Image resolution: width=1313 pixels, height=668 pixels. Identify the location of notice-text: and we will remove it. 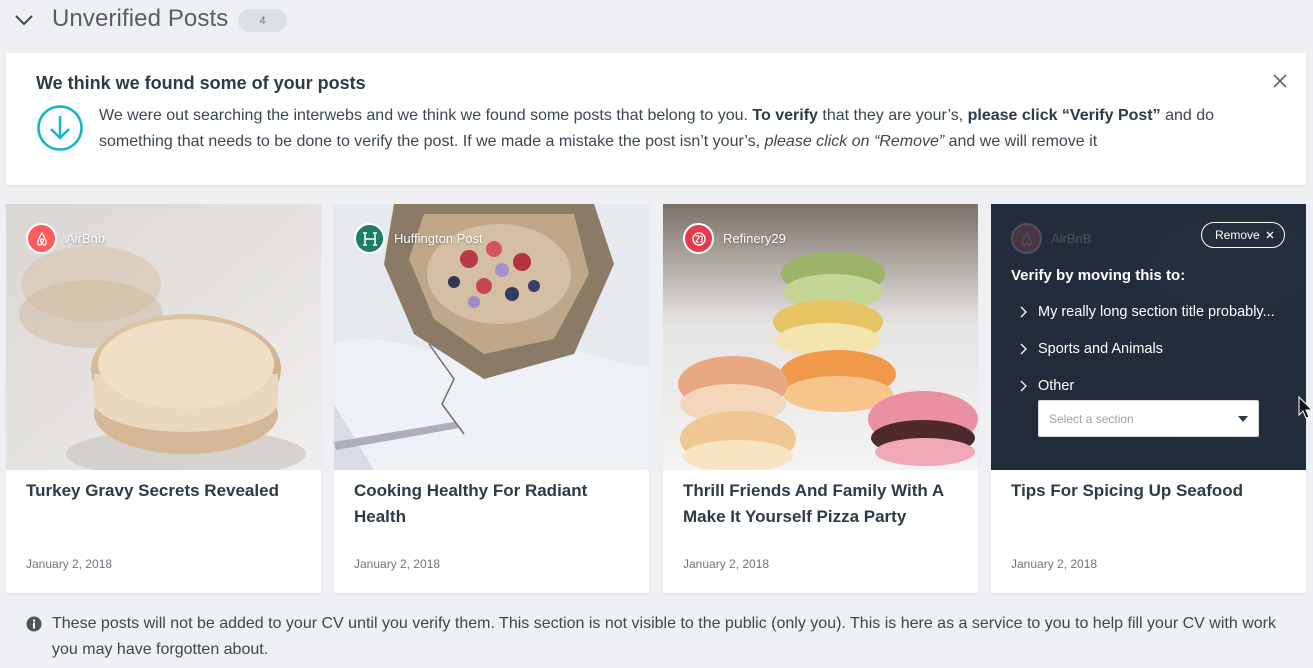
(1021, 141).